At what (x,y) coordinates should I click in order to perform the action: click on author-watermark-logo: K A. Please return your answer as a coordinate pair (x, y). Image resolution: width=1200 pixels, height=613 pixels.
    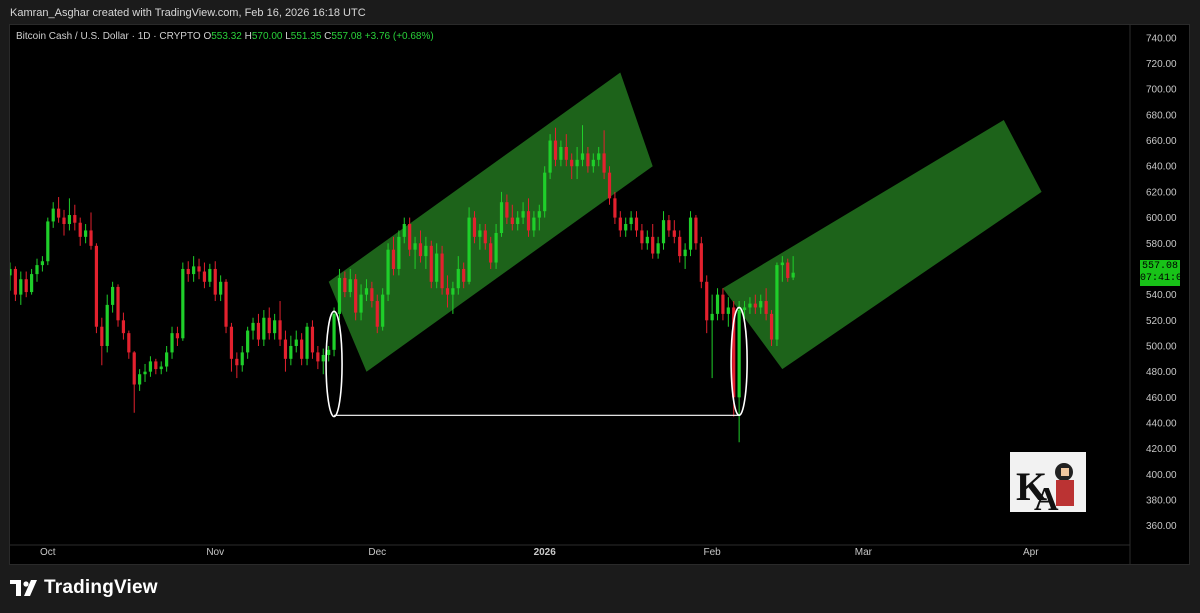
    Looking at the image, I should click on (1048, 485).